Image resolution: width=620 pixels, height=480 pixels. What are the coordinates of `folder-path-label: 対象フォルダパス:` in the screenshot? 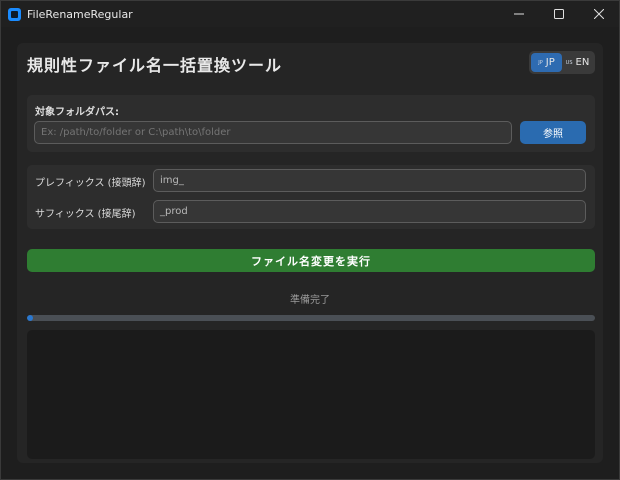 It's located at (77, 112).